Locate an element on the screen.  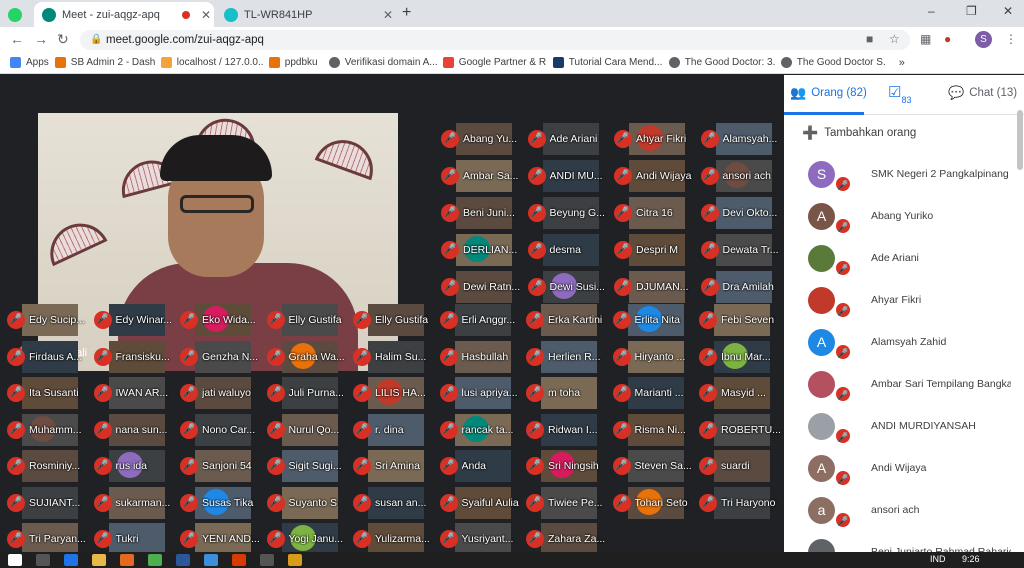
participant-tile: 🎤 Sri Ningsih is located at coordinates (564, 466).